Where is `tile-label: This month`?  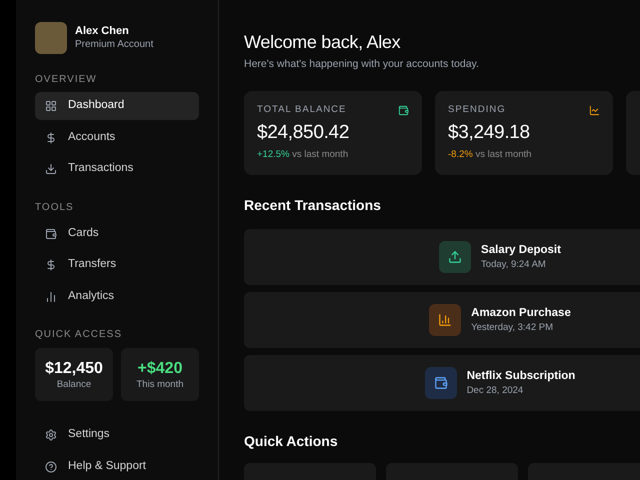 tile-label: This month is located at coordinates (160, 384).